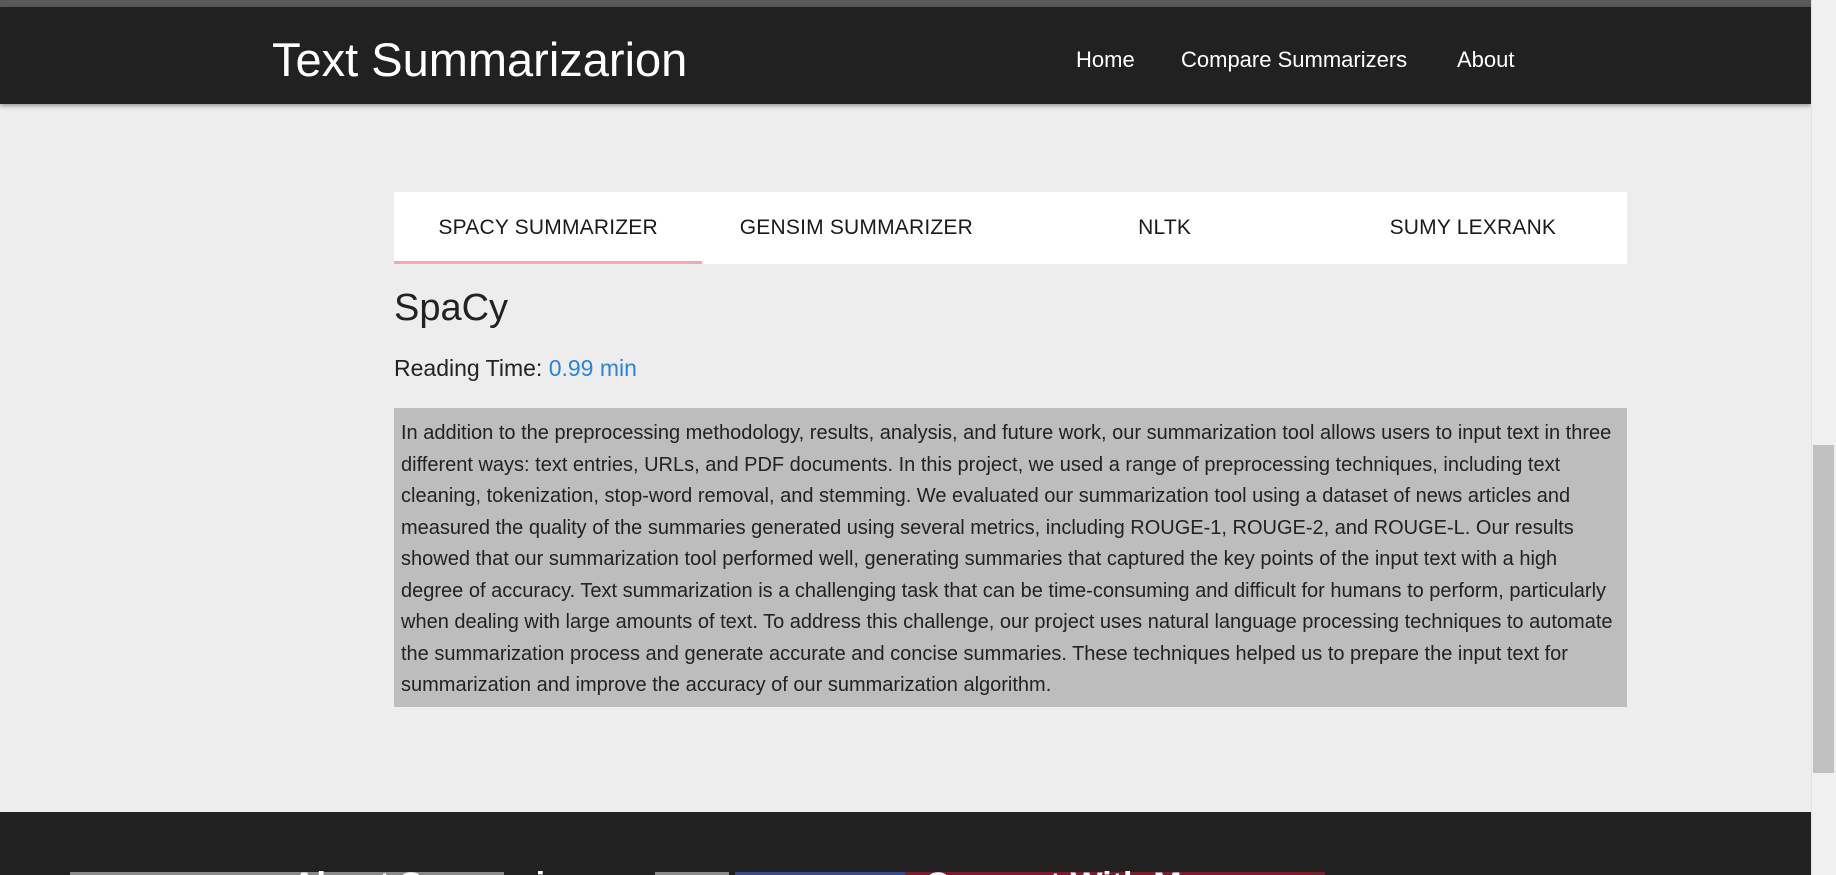 The image size is (1836, 875). I want to click on nav-link-home: Home, so click(1105, 60).